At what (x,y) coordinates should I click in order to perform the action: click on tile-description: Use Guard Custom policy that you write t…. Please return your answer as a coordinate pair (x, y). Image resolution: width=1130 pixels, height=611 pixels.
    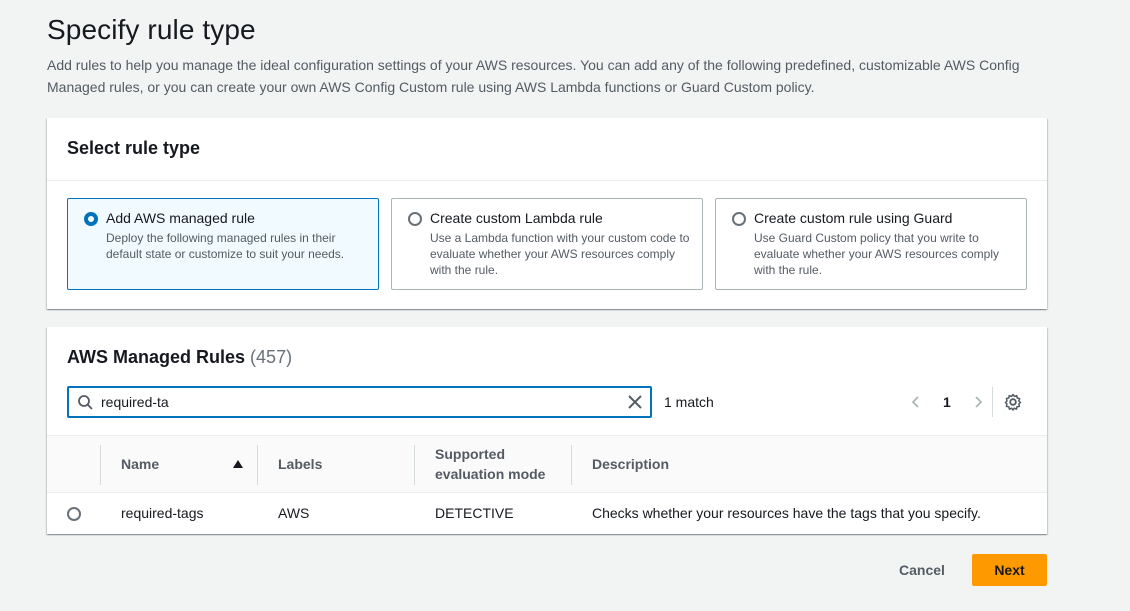
    Looking at the image, I should click on (876, 254).